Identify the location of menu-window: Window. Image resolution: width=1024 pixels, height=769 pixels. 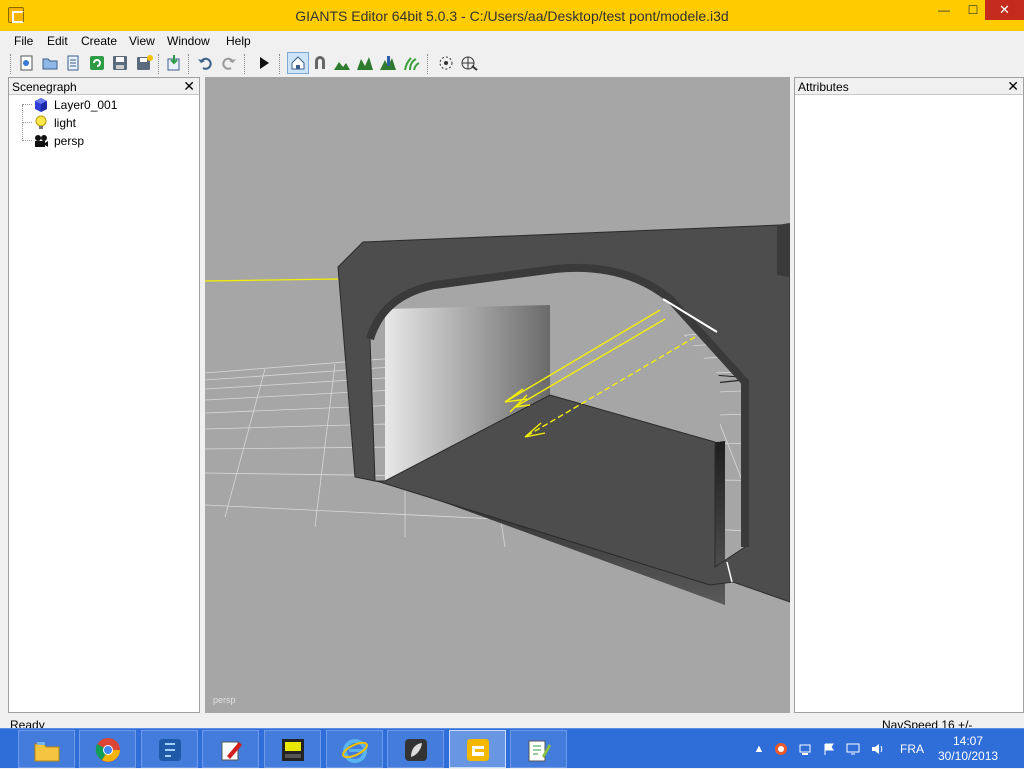
(188, 41).